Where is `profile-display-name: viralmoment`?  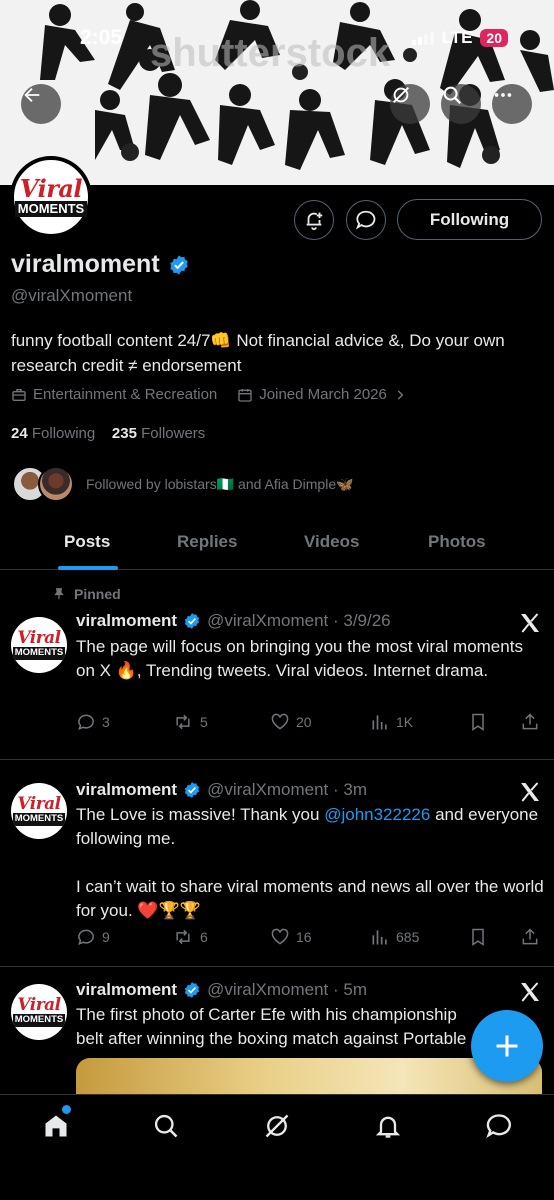 profile-display-name: viralmoment is located at coordinates (100, 264).